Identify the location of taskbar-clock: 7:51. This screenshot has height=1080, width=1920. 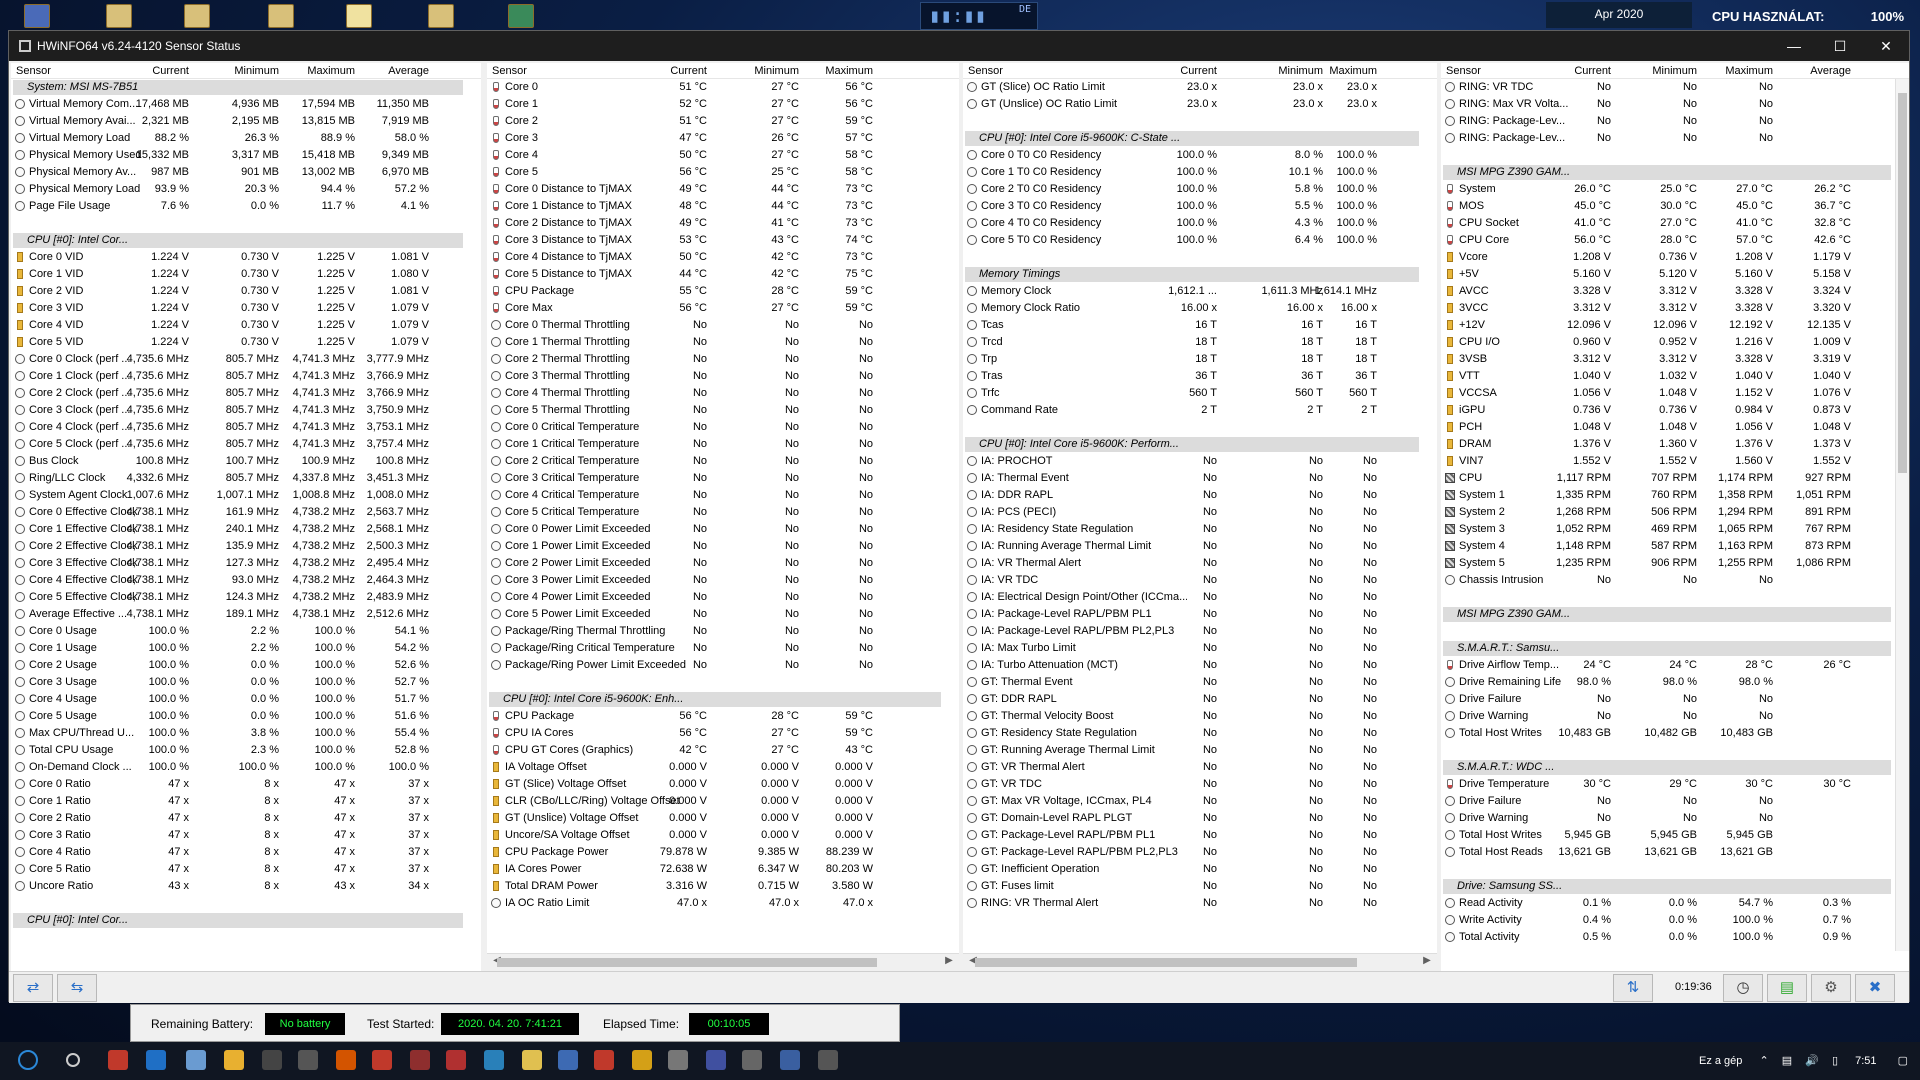
(1865, 1061).